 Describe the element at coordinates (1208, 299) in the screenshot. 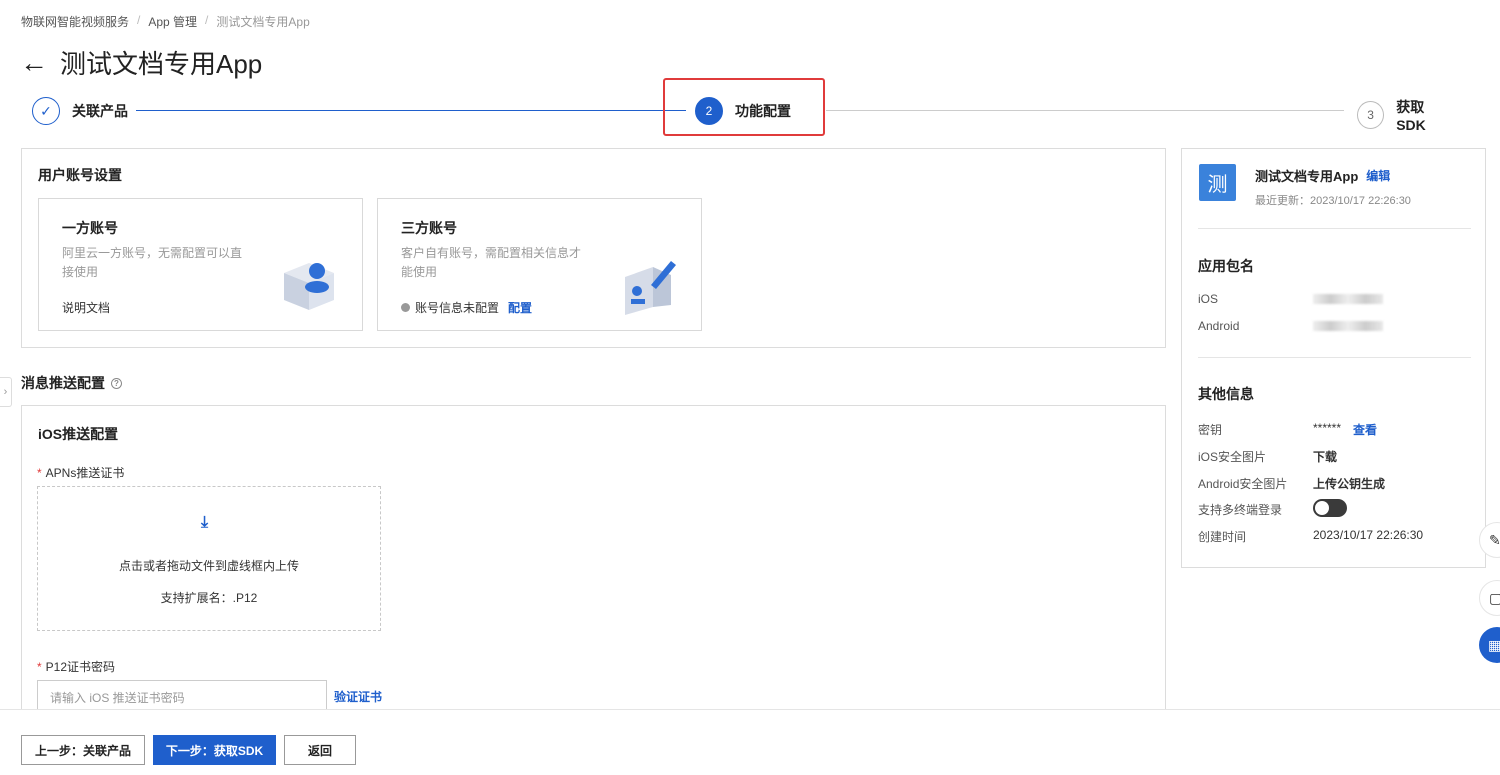

I see `ios-package-label: iOS` at that location.